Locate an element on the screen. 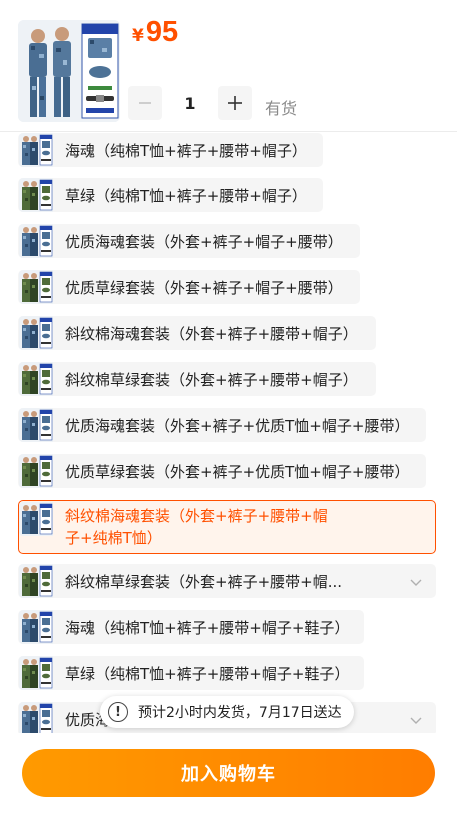  price: ¥ 95 is located at coordinates (155, 32).